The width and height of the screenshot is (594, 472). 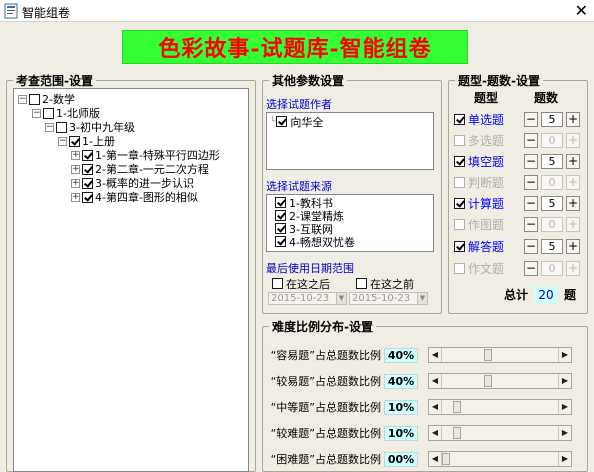 What do you see at coordinates (361, 283) in the screenshot?
I see `before-checkbox` at bounding box center [361, 283].